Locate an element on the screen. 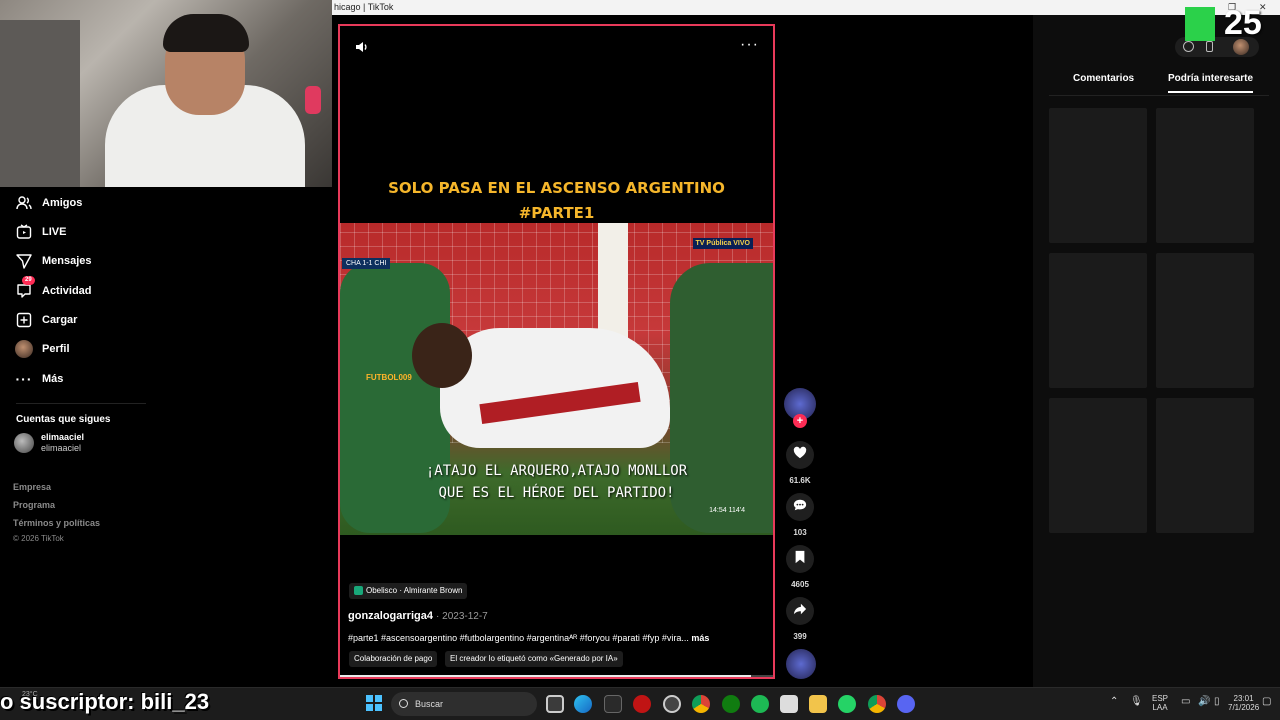 The height and width of the screenshot is (720, 1280). profile-avatar is located at coordinates (24, 349).